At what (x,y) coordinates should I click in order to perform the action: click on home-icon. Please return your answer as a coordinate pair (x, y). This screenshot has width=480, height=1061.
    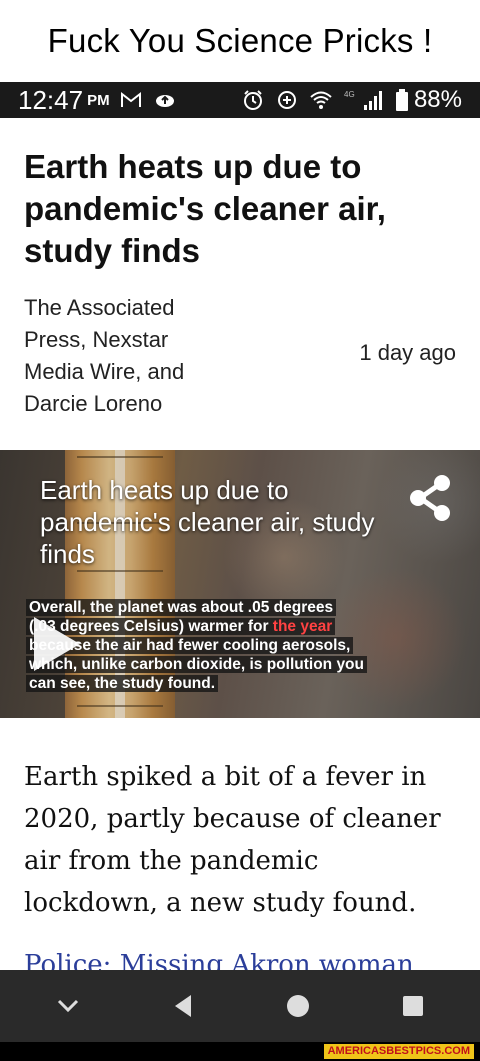
    Looking at the image, I should click on (297, 1006).